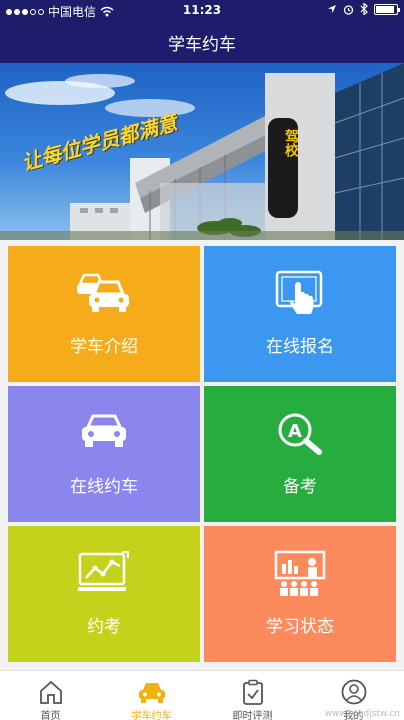  I want to click on tile-driving-intro: 学车介绍, so click(104, 314).